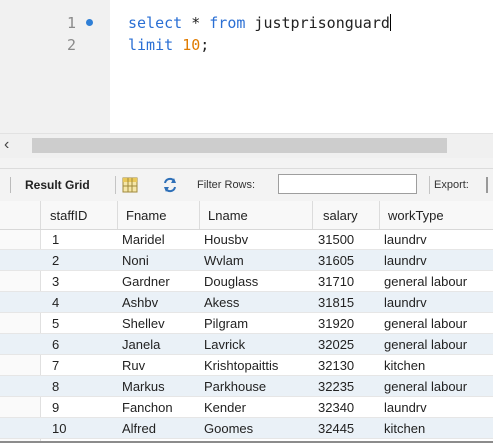  I want to click on table-row: 2 Noni Wvlam 31605 laundrv, so click(246, 260).